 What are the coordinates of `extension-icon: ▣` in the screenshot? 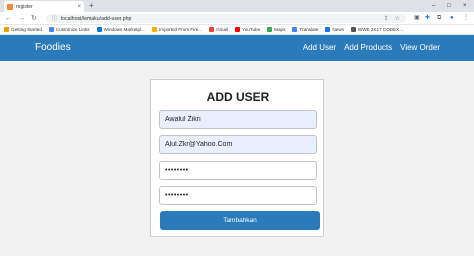 It's located at (417, 18).